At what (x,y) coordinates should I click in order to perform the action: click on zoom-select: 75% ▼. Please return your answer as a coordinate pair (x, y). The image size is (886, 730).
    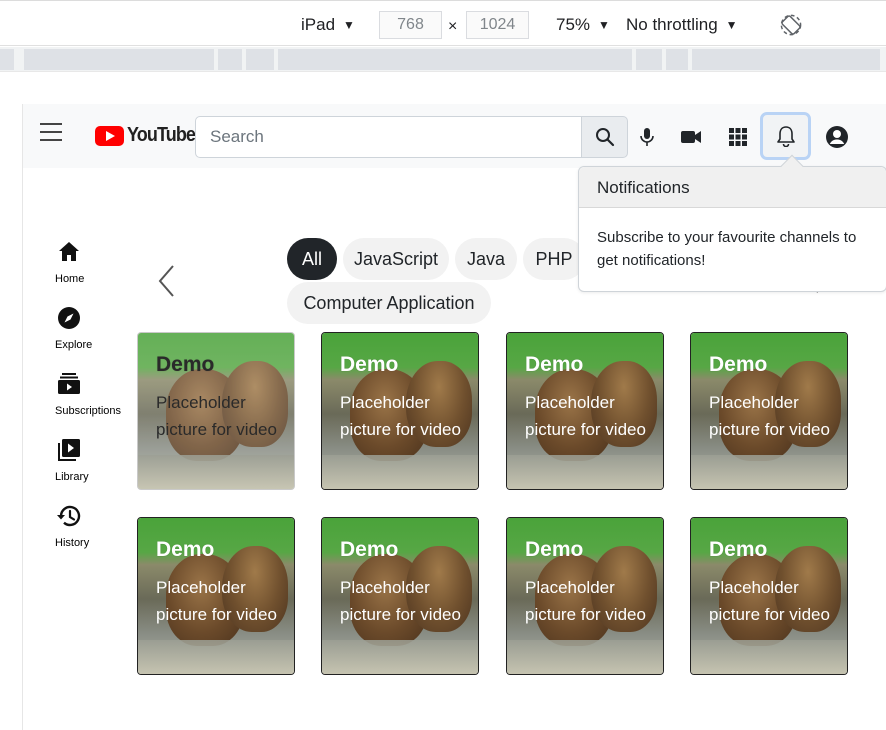
    Looking at the image, I should click on (583, 25).